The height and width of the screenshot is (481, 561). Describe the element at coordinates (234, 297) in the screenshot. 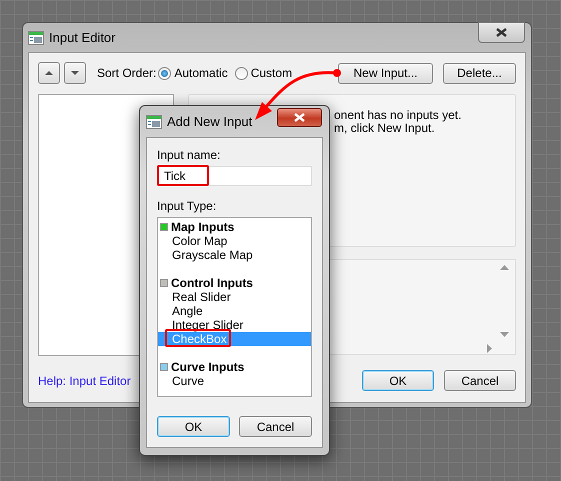

I see `list-item: Real Slider` at that location.